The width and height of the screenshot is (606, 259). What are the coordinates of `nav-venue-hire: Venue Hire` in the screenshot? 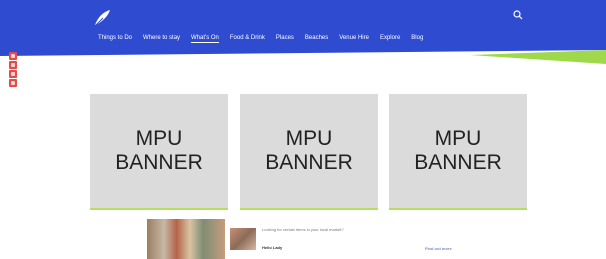 It's located at (354, 39).